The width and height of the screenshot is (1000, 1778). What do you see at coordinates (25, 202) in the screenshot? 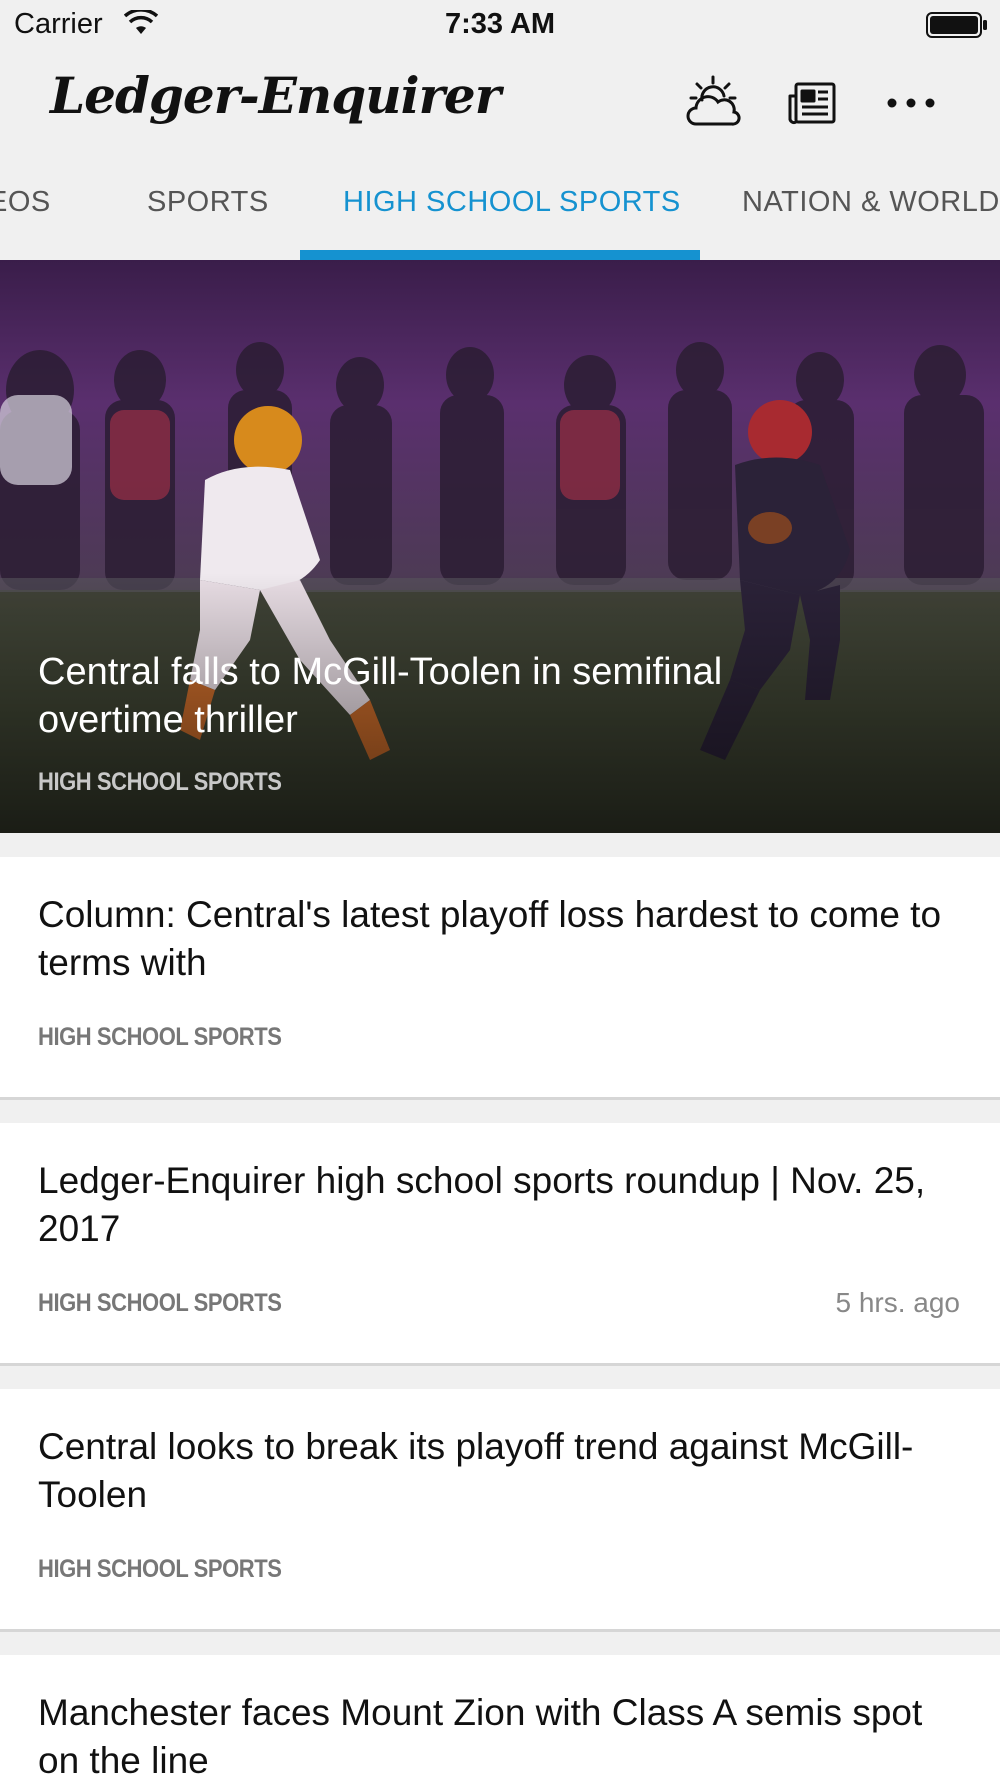
I see `tab-videos: EOS` at bounding box center [25, 202].